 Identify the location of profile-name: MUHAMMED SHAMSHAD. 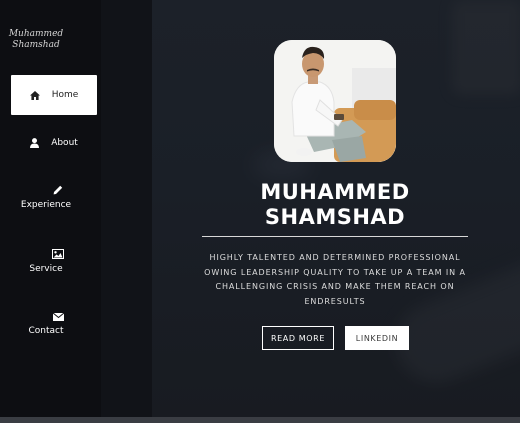
(335, 205).